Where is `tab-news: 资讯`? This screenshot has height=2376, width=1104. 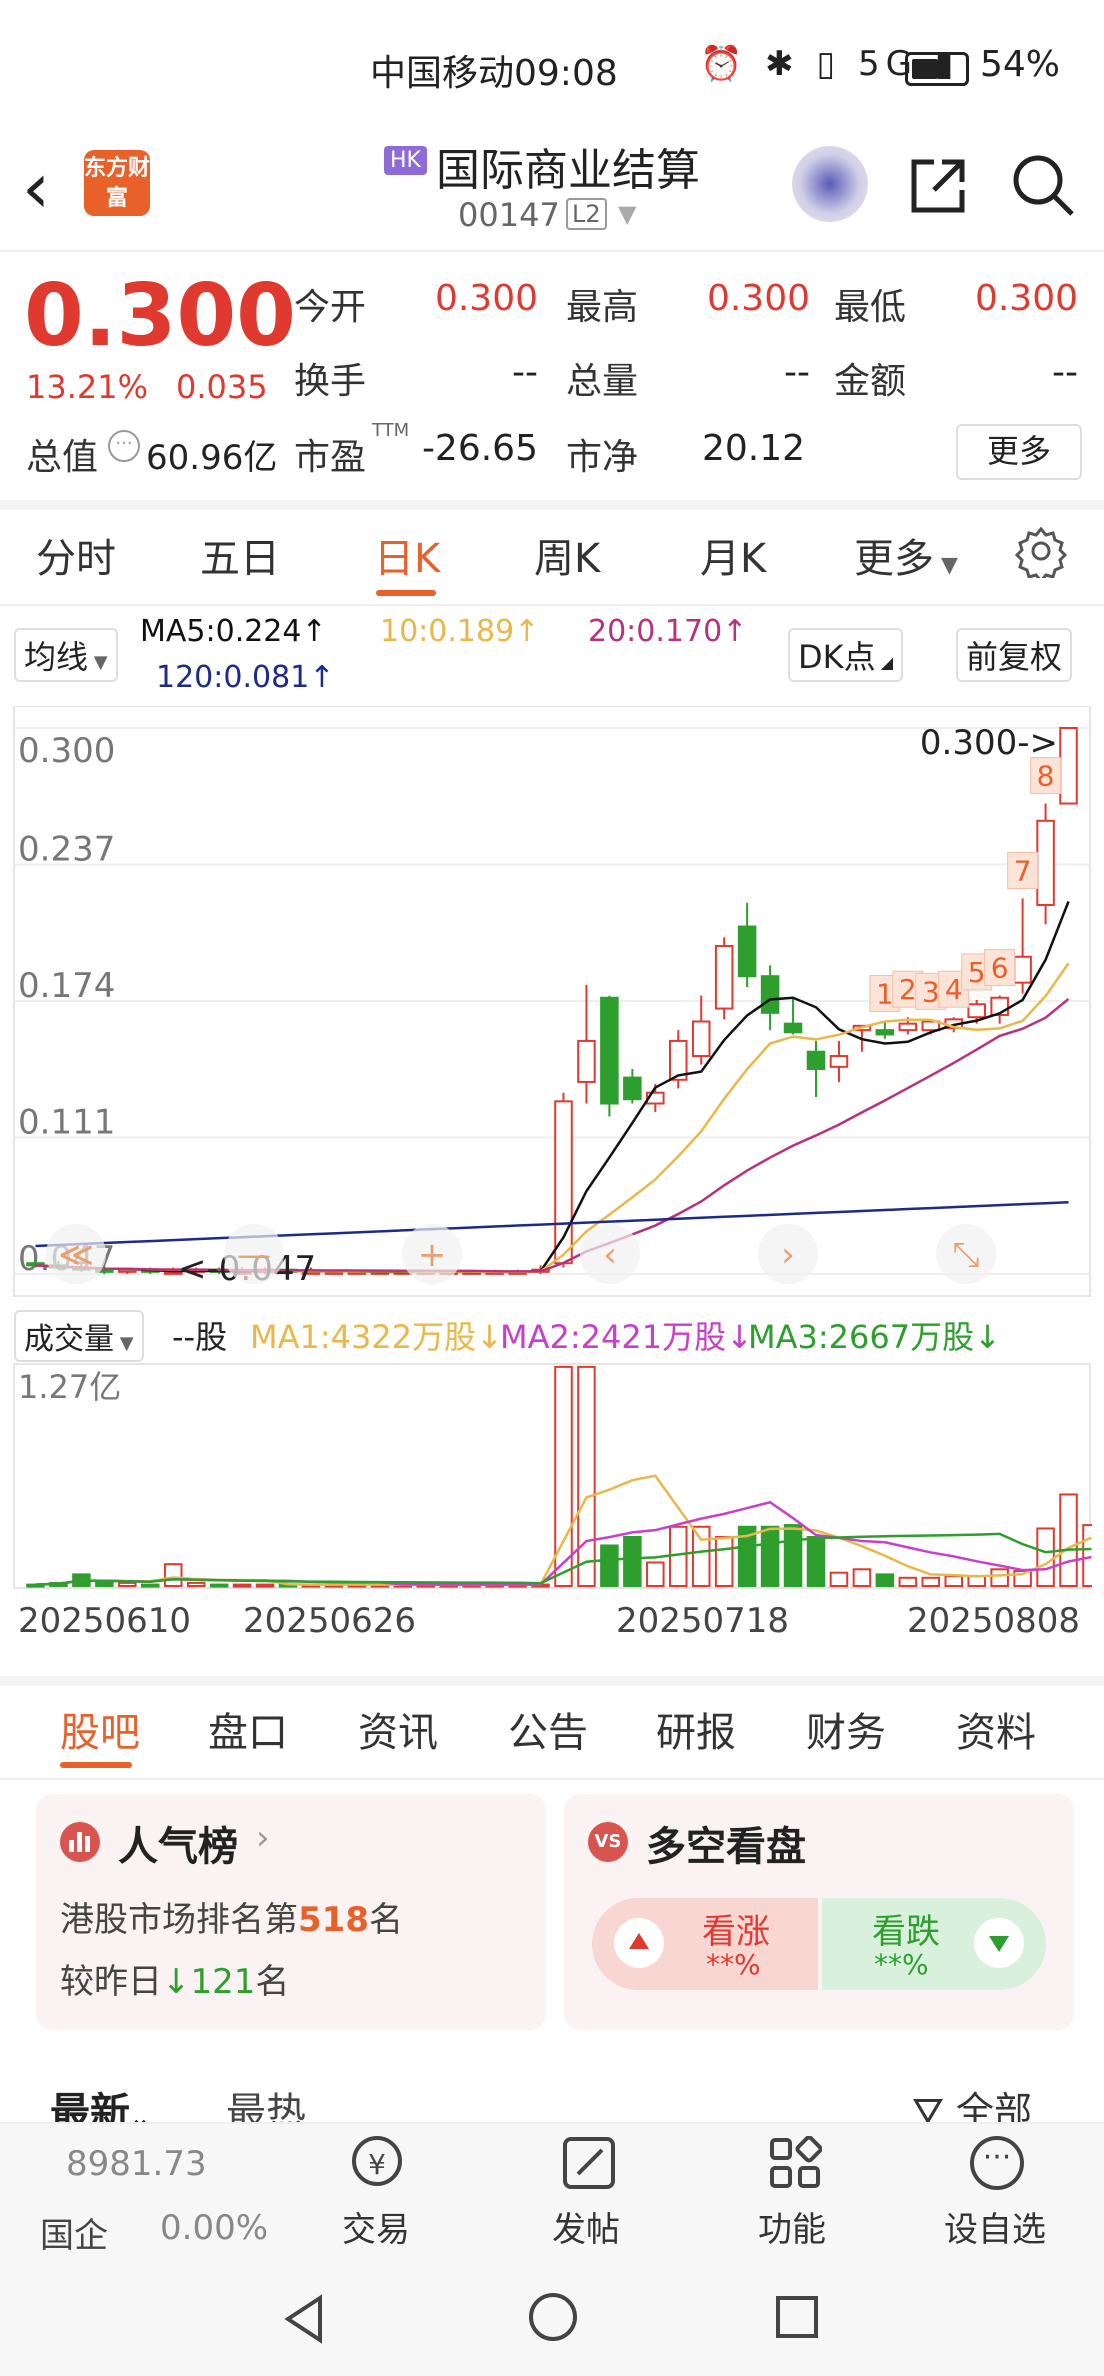
tab-news: 资讯 is located at coordinates (398, 1729).